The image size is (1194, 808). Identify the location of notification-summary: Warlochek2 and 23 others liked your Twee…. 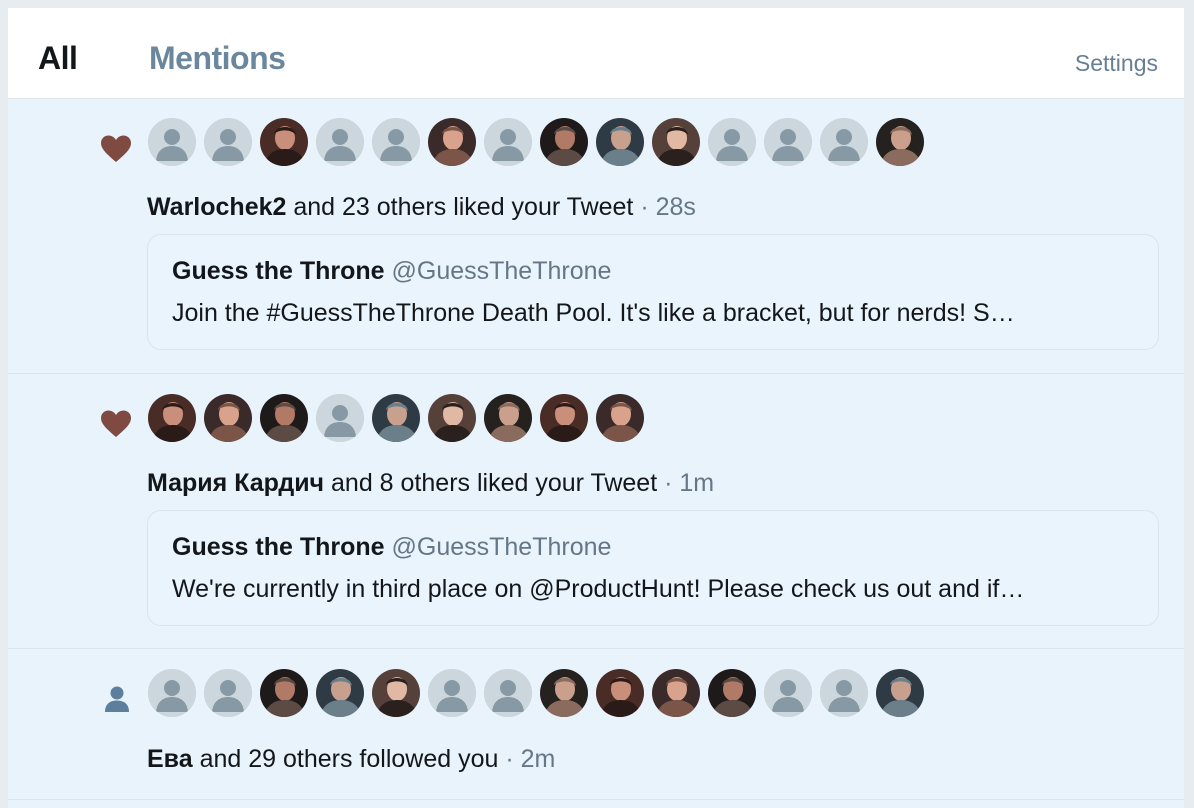
(421, 207).